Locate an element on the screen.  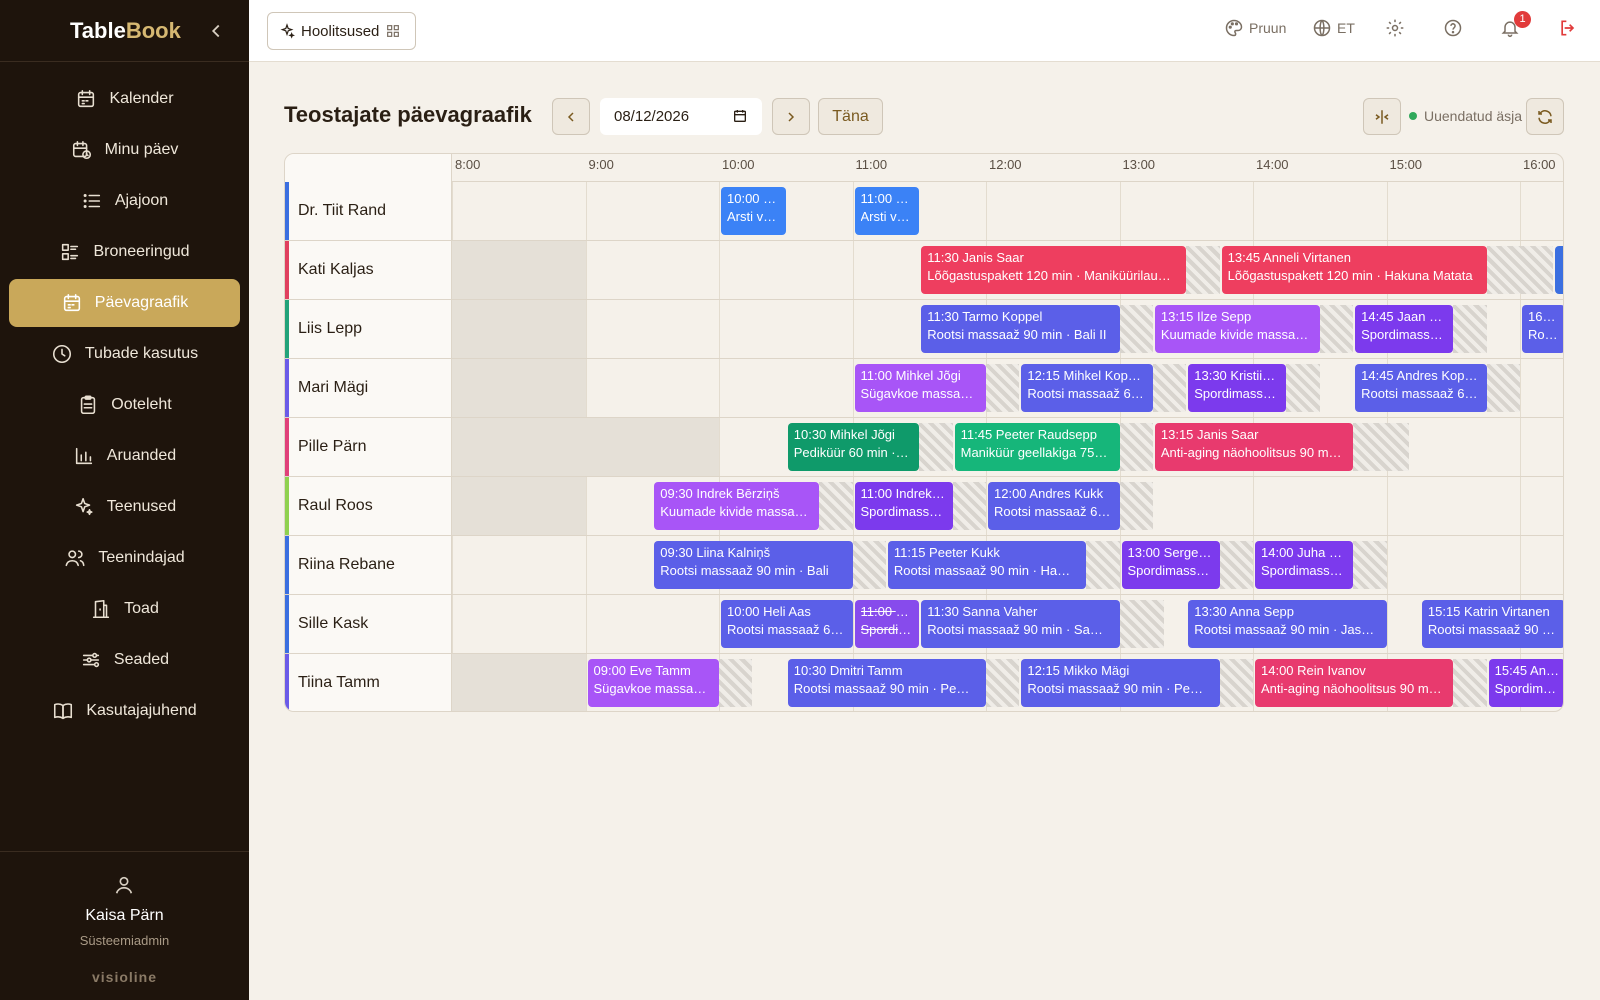
appointment-title: 11:00 Pee is located at coordinates (887, 611).